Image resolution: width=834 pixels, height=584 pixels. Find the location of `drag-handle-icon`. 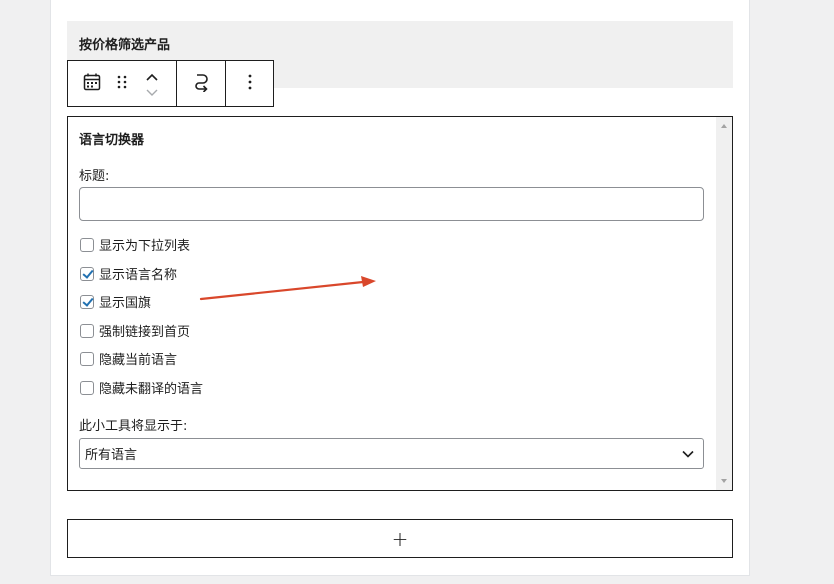

drag-handle-icon is located at coordinates (122, 84).